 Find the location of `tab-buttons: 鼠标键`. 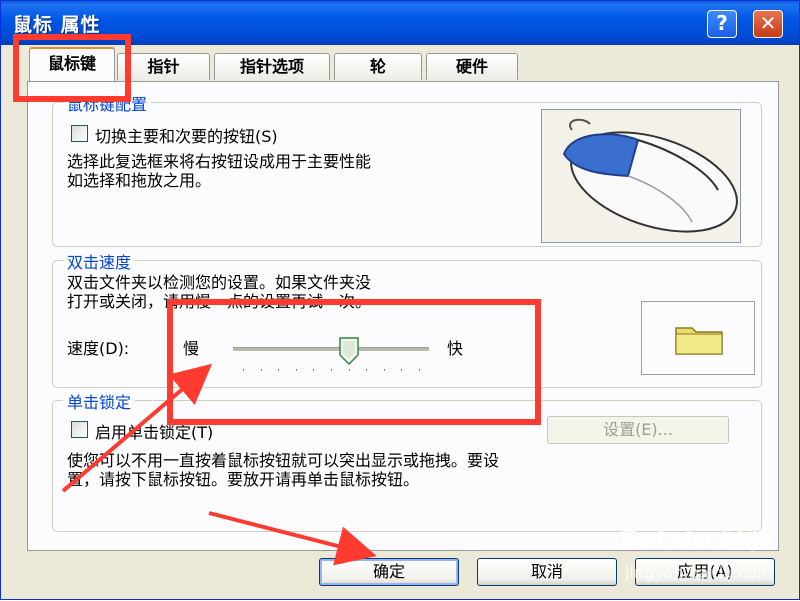

tab-buttons: 鼠标键 is located at coordinates (72, 64).